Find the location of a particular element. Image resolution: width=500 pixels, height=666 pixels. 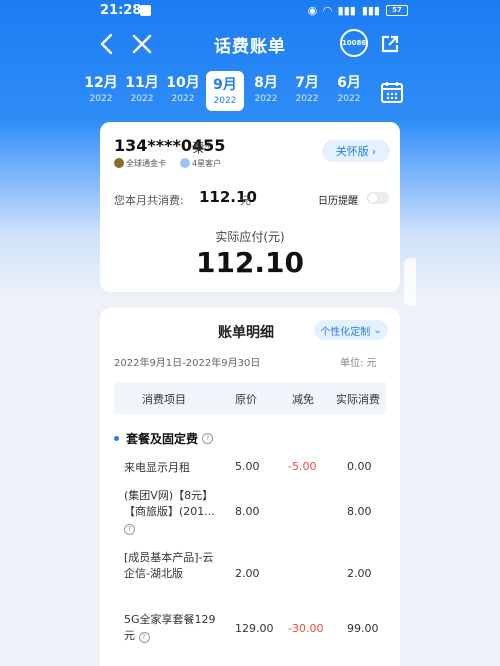

actual-pay-amount: 112.10 is located at coordinates (250, 262).